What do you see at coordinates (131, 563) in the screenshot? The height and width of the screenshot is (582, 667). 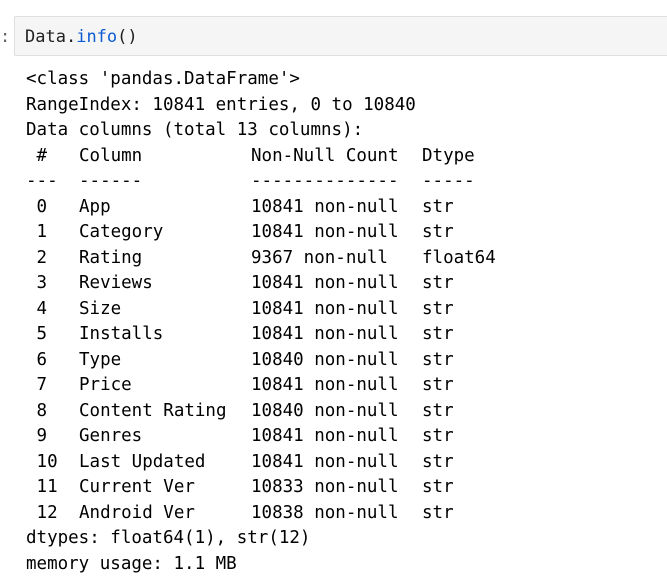 I see `memory-line: memory usage: 1.1 MB` at bounding box center [131, 563].